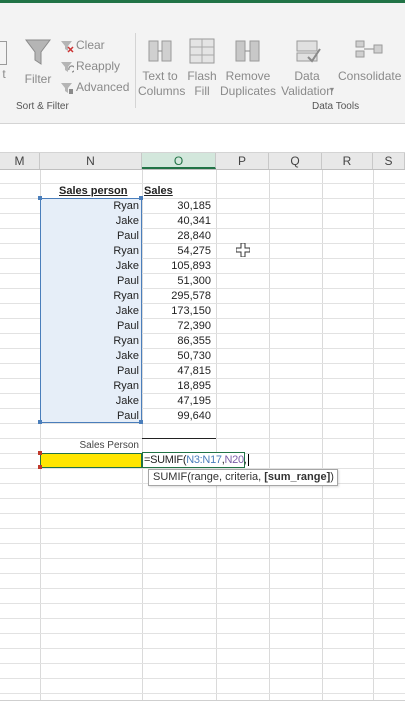 Image resolution: width=405 pixels, height=720 pixels. Describe the element at coordinates (209, 477) in the screenshot. I see `tooltip-args: SUMIF(range, criteria,` at that location.